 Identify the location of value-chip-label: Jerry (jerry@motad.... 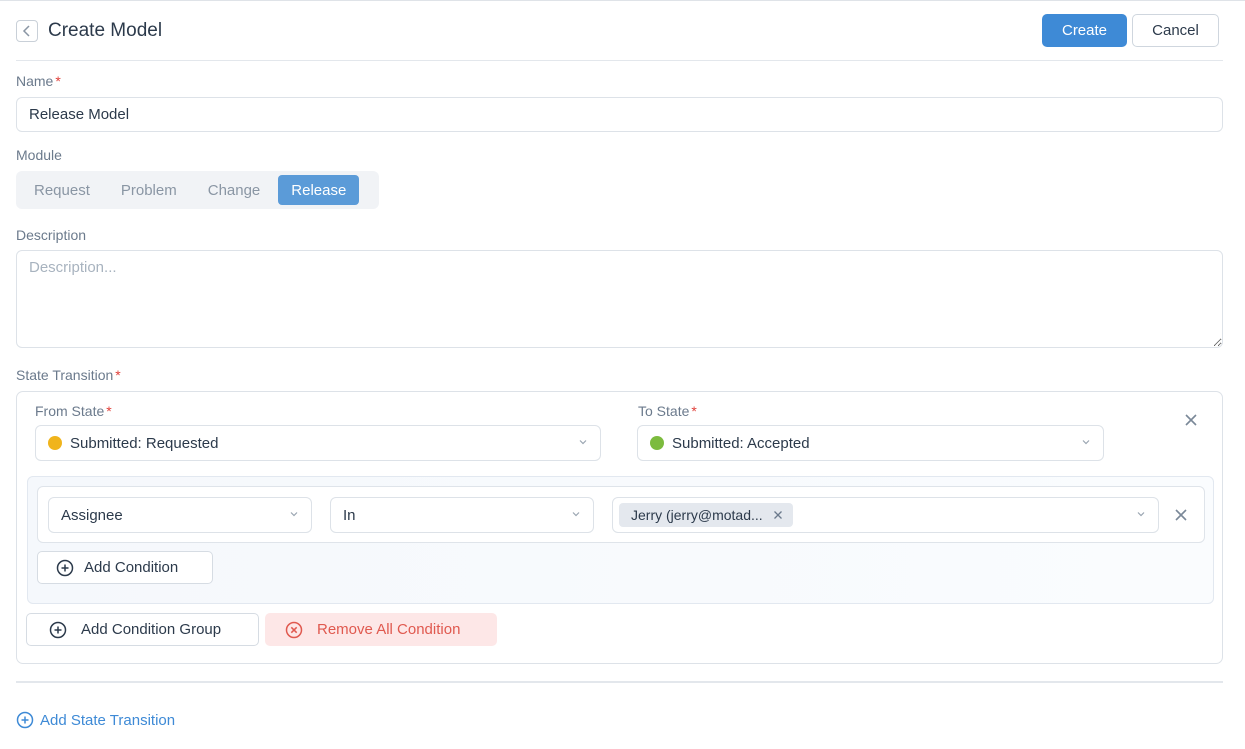
(697, 515).